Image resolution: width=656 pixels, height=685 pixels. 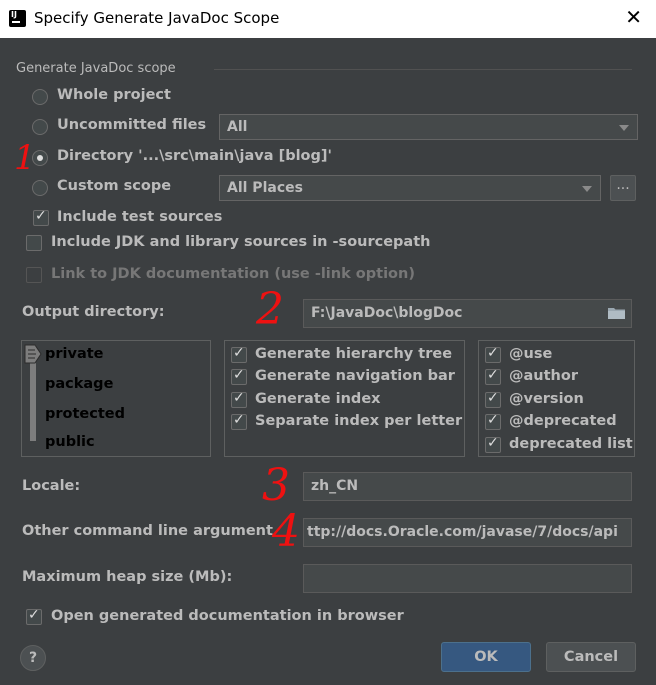 I want to click on tag-use-checkbox, so click(x=493, y=354).